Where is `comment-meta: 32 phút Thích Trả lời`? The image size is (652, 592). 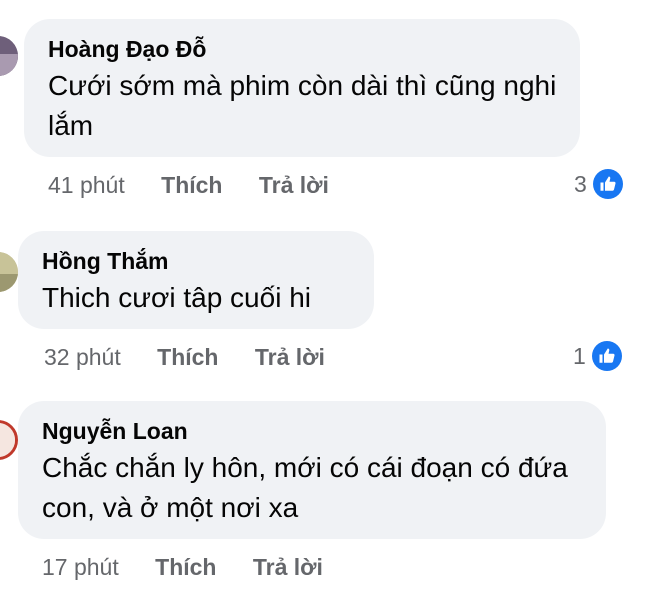
comment-meta: 32 phút Thích Trả lời is located at coordinates (184, 357).